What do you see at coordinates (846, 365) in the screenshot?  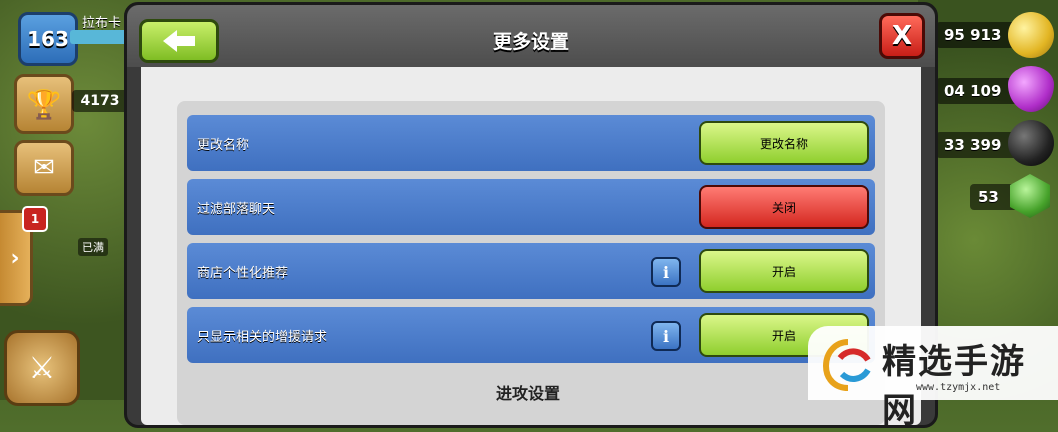 I see `watermark-logo-icon` at bounding box center [846, 365].